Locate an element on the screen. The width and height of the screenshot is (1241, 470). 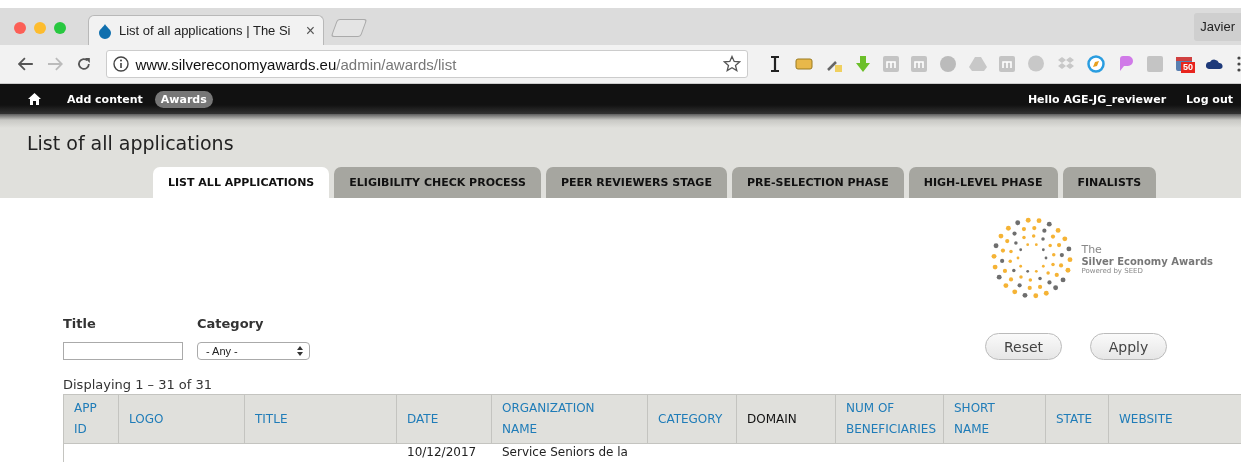
info-icon is located at coordinates (121, 64).